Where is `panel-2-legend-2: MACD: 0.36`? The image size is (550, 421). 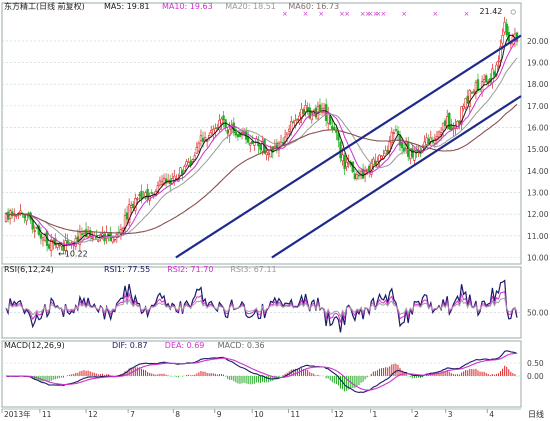
panel-2-legend-2: MACD: 0.36 is located at coordinates (241, 345).